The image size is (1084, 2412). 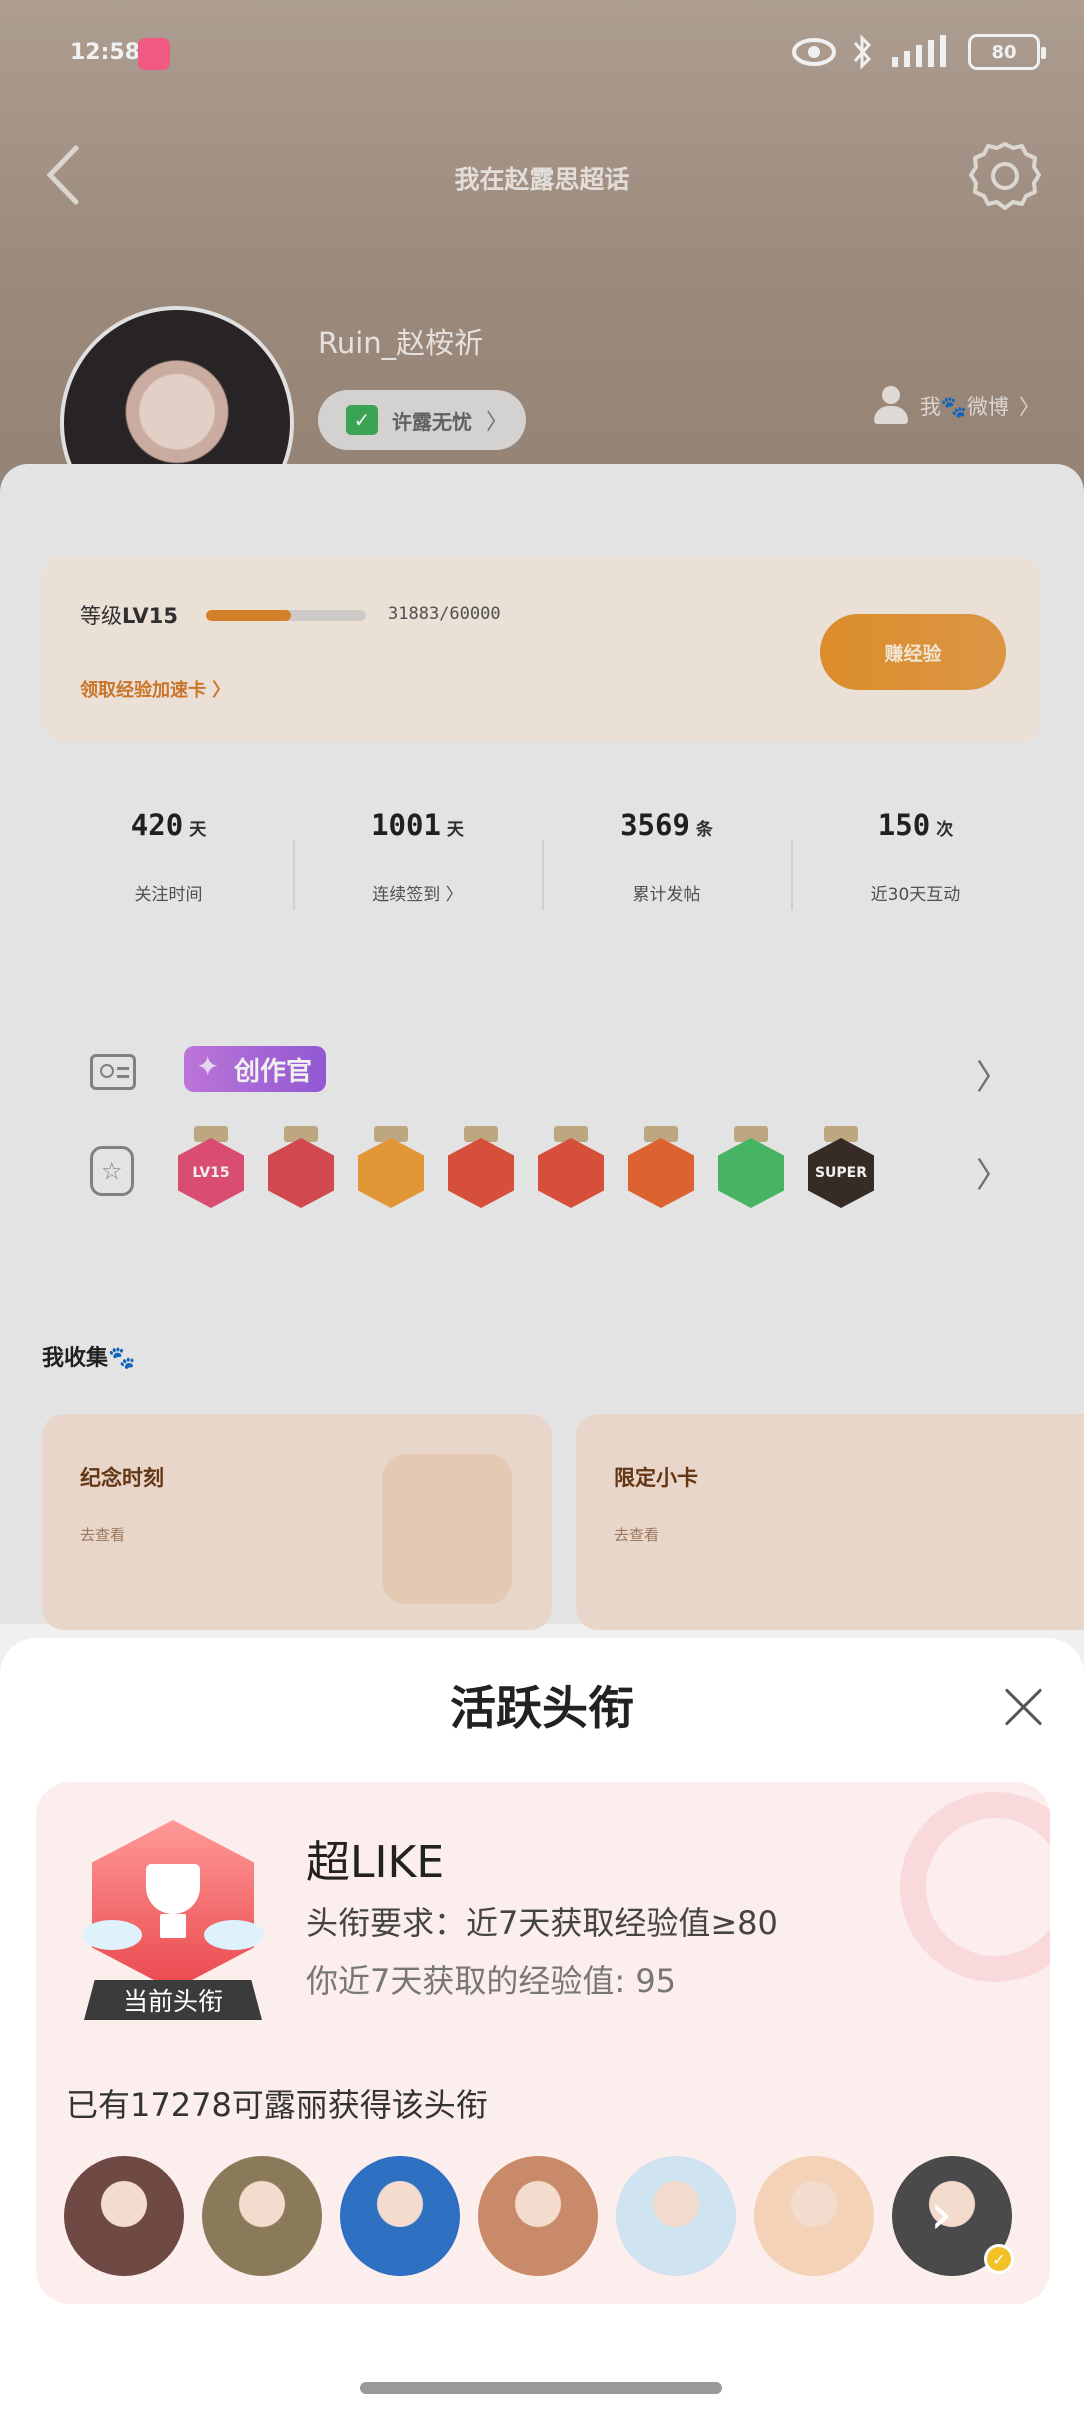 I want to click on sheet-title: 活跃头衔, so click(x=542, y=1708).